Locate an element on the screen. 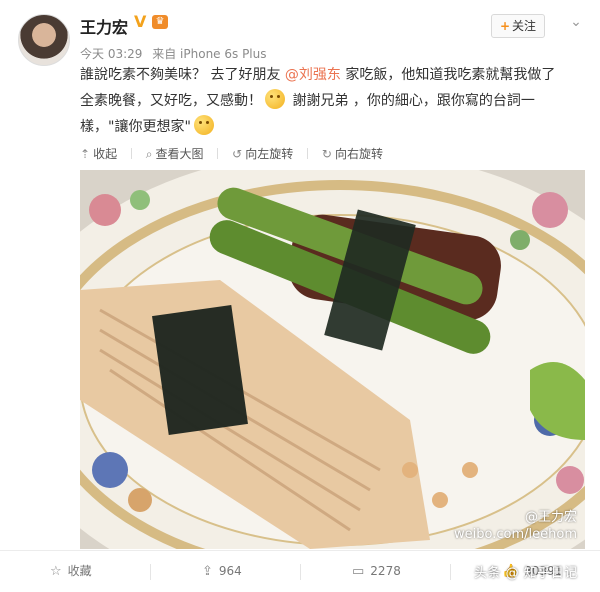 This screenshot has width=600, height=592. favorite-button: ☆ 收藏 is located at coordinates (71, 571).